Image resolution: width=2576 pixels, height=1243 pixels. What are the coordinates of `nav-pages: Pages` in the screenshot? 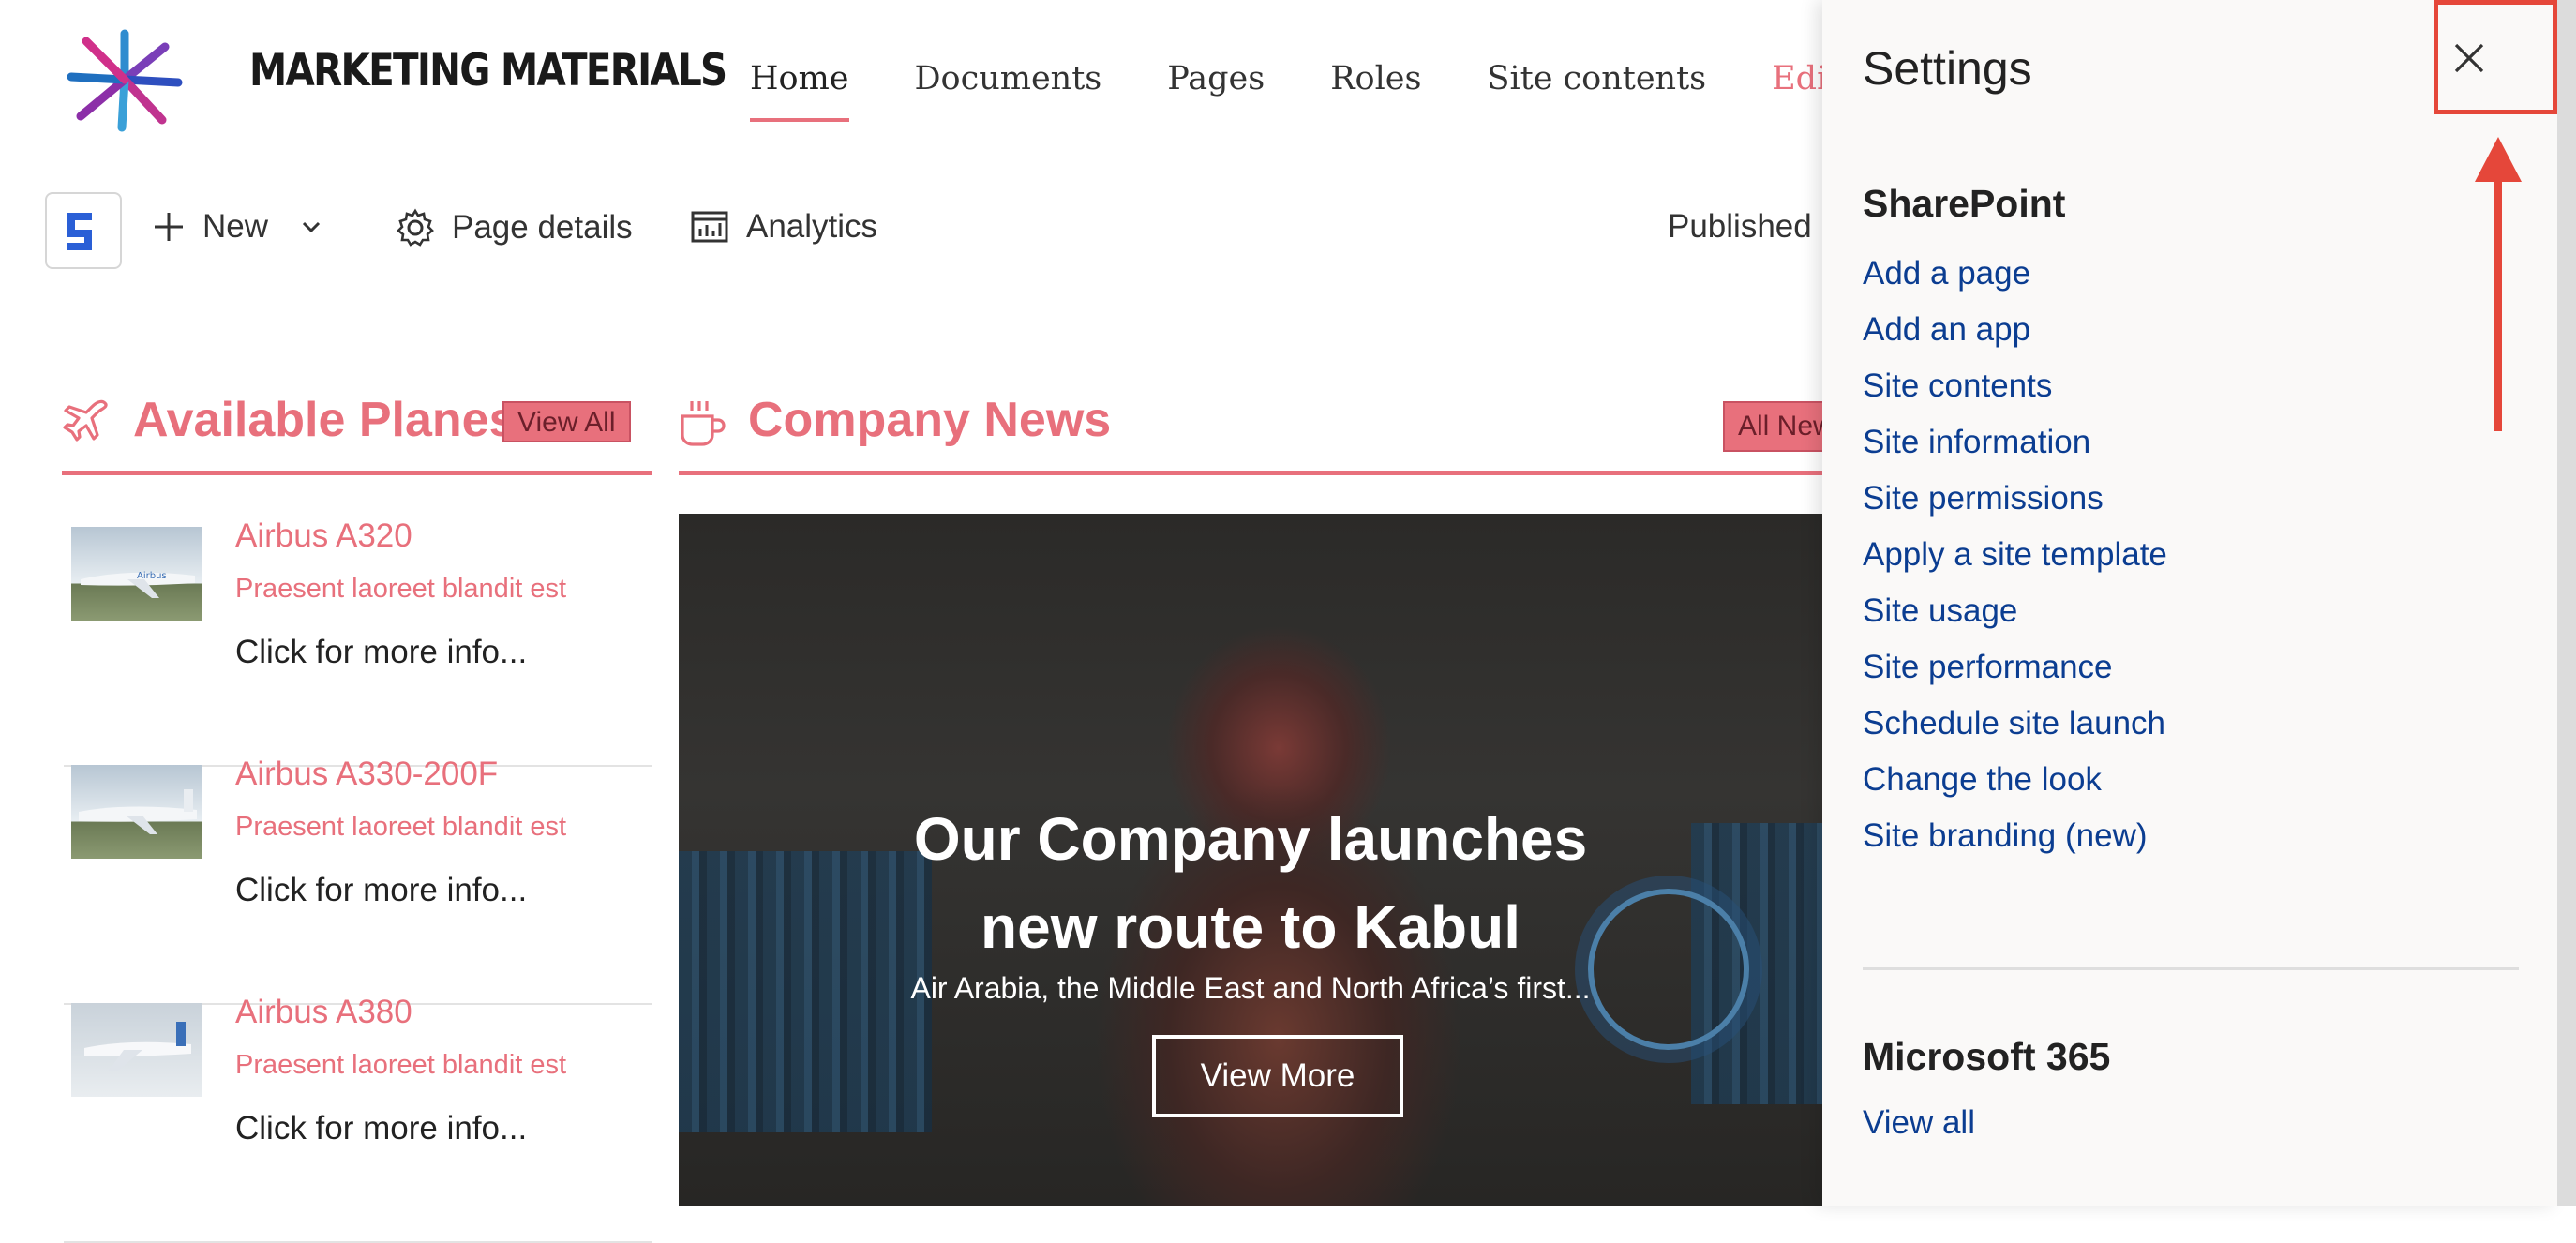 It's located at (1216, 79).